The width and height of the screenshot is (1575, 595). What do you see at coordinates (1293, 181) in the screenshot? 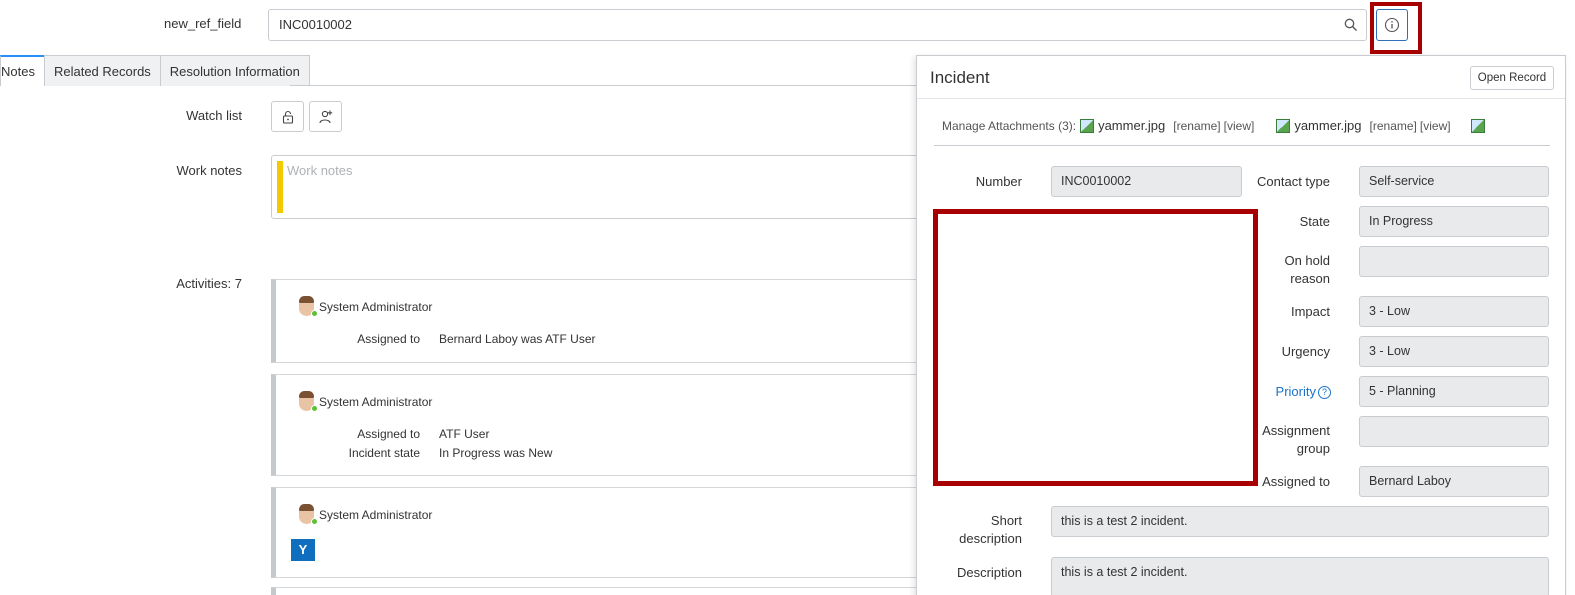
I see `contact-type-label: Contact type` at bounding box center [1293, 181].